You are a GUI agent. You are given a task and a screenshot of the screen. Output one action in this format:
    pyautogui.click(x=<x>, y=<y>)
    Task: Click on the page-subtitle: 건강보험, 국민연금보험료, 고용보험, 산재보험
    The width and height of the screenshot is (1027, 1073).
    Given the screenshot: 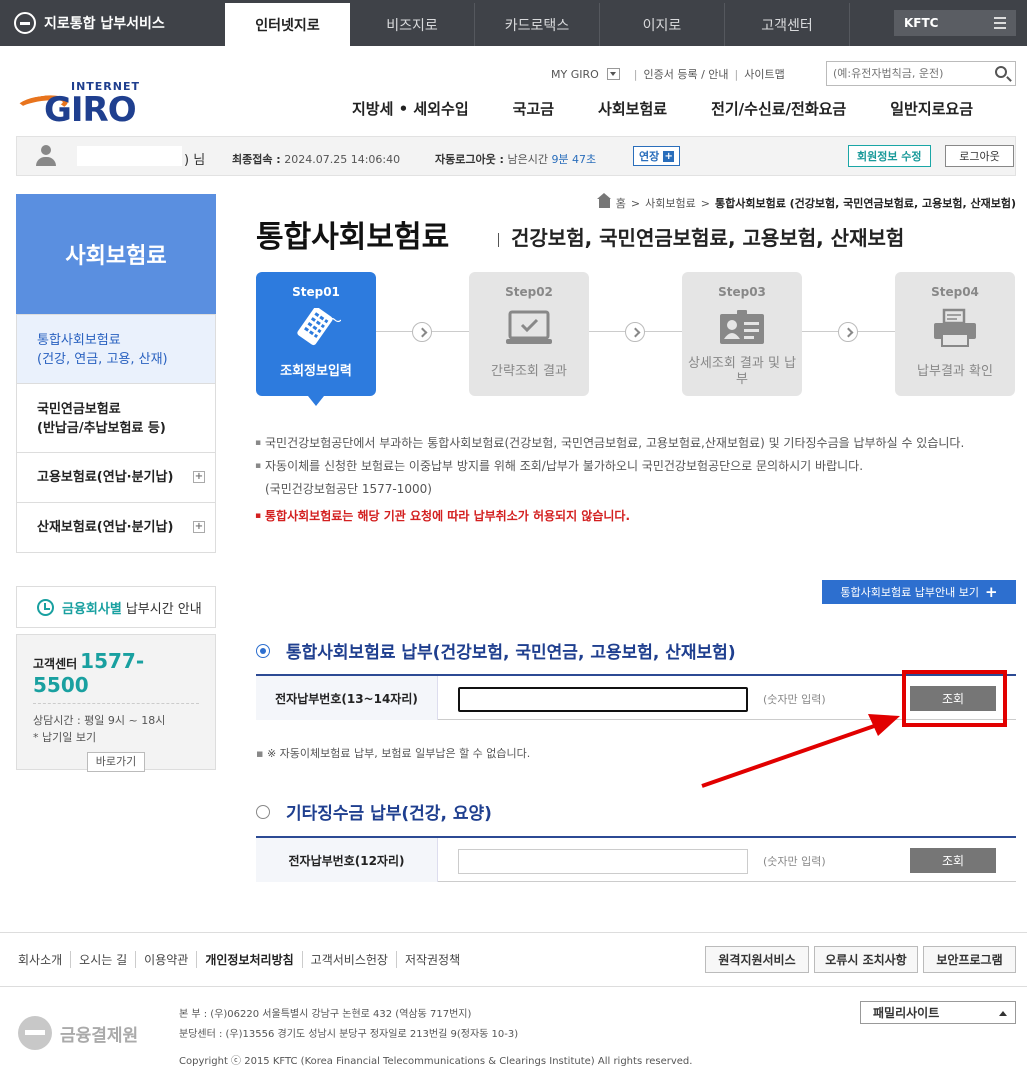 What is the action you would take?
    pyautogui.click(x=701, y=236)
    